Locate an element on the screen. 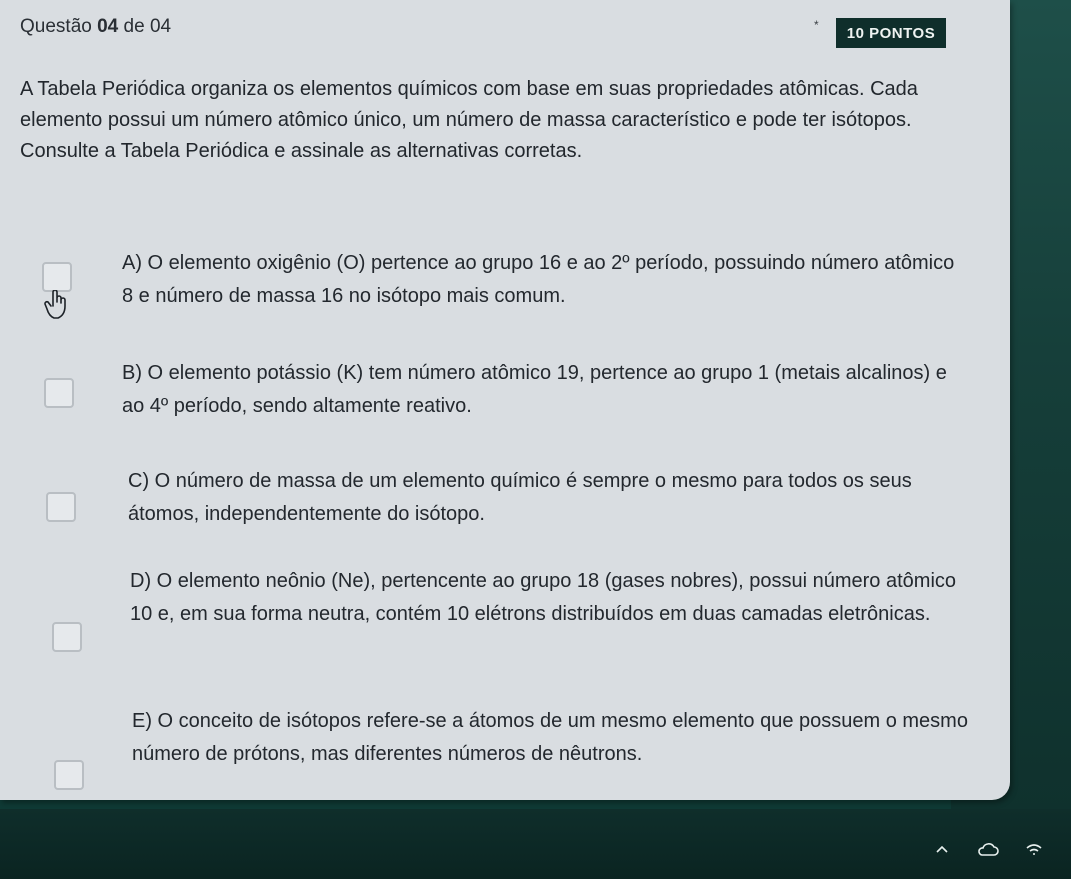 This screenshot has height=879, width=1071. option-b-checkbox is located at coordinates (59, 393).